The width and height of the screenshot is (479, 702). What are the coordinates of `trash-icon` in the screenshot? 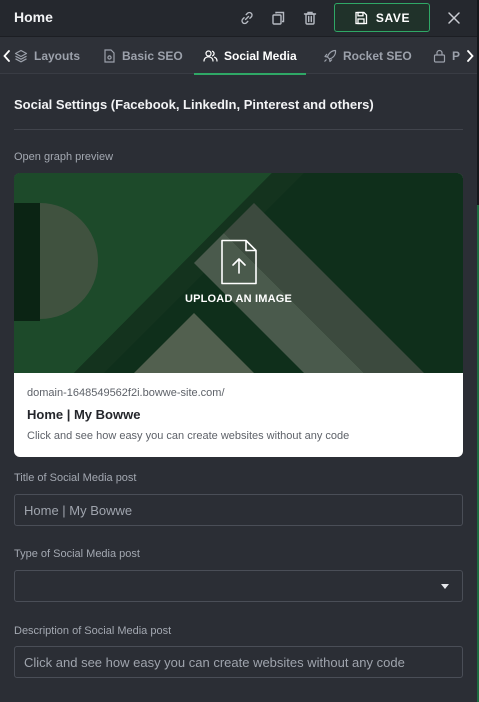 It's located at (310, 18).